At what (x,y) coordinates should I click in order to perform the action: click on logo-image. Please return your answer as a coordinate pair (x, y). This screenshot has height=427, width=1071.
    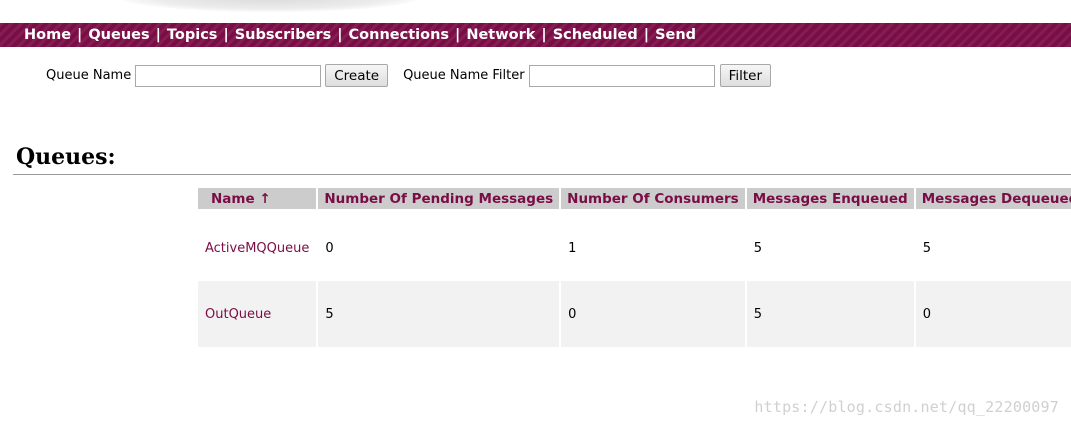
    Looking at the image, I should click on (270, 6).